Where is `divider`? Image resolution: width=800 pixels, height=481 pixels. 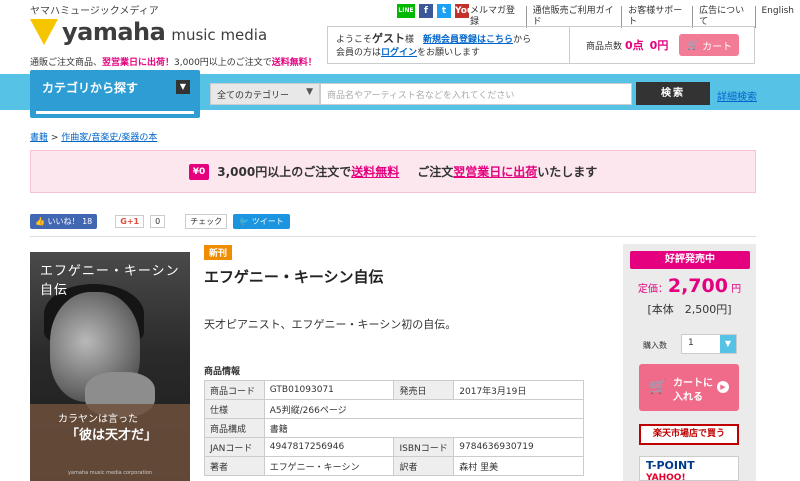
divider is located at coordinates (393, 236).